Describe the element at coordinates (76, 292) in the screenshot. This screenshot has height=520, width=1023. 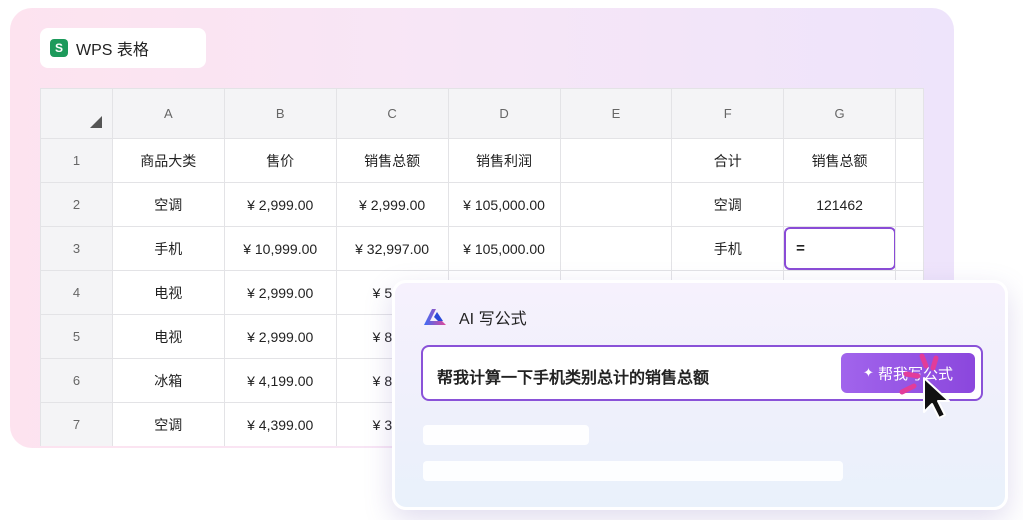
I see `row-header: 4` at that location.